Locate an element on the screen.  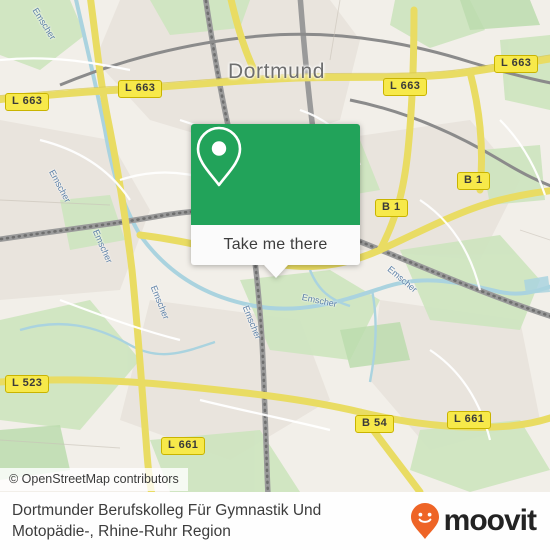
popup-action-area: Take me there is located at coordinates (275, 245).